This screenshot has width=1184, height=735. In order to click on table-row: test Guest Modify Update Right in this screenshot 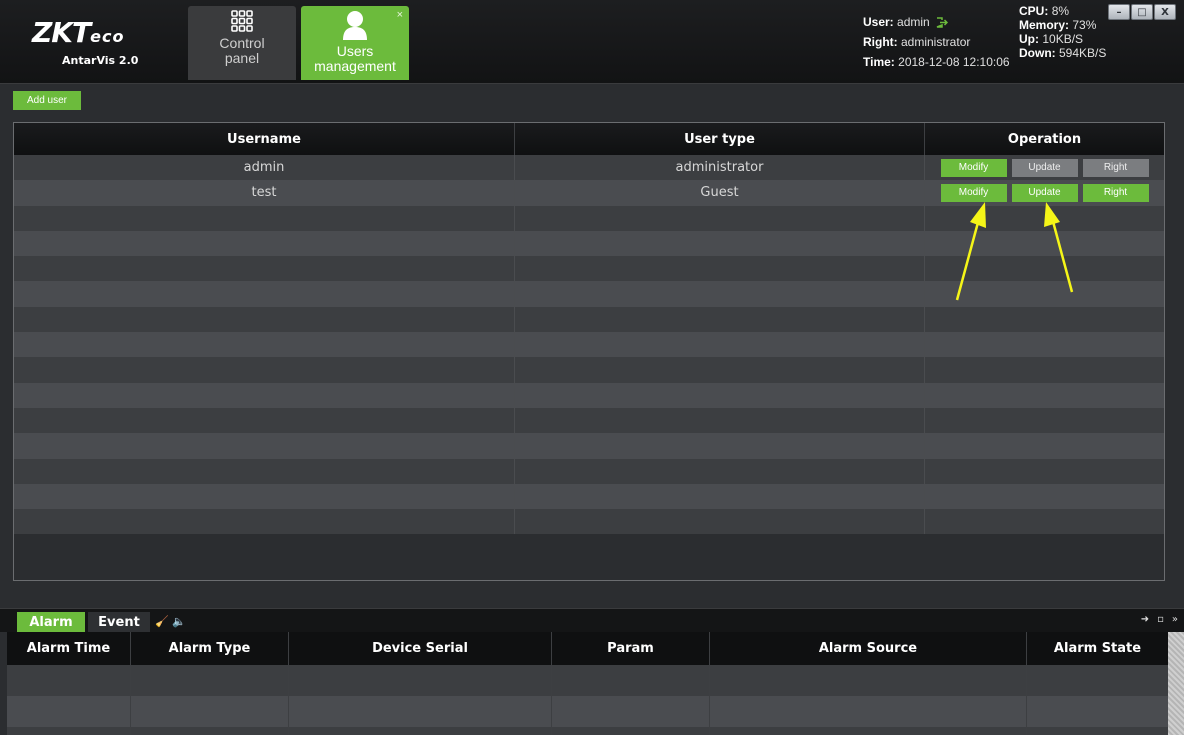, I will do `click(589, 193)`.